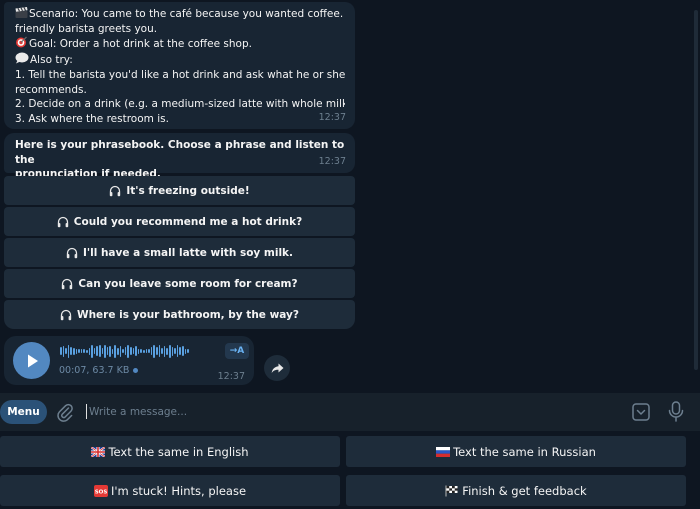 Image resolution: width=700 pixels, height=509 pixels. I want to click on message-input, so click(349, 412).